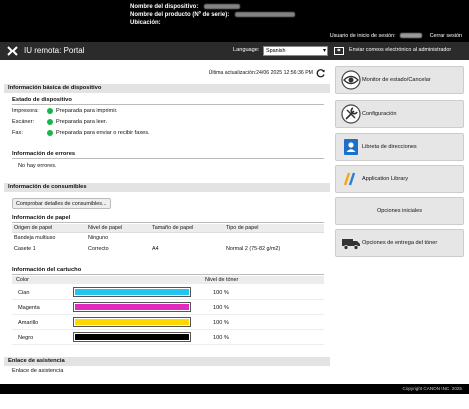 The image size is (469, 409). I want to click on toner-delivery-label: Opciones de entrega del tóner, so click(400, 243).